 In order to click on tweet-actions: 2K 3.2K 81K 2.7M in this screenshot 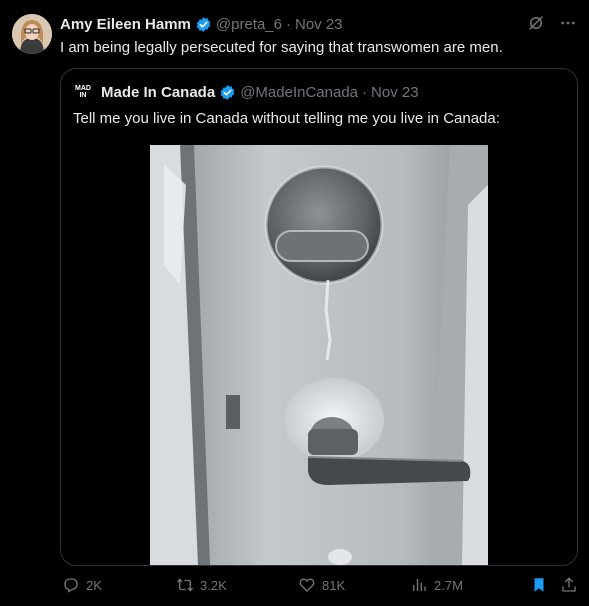, I will do `click(319, 585)`.